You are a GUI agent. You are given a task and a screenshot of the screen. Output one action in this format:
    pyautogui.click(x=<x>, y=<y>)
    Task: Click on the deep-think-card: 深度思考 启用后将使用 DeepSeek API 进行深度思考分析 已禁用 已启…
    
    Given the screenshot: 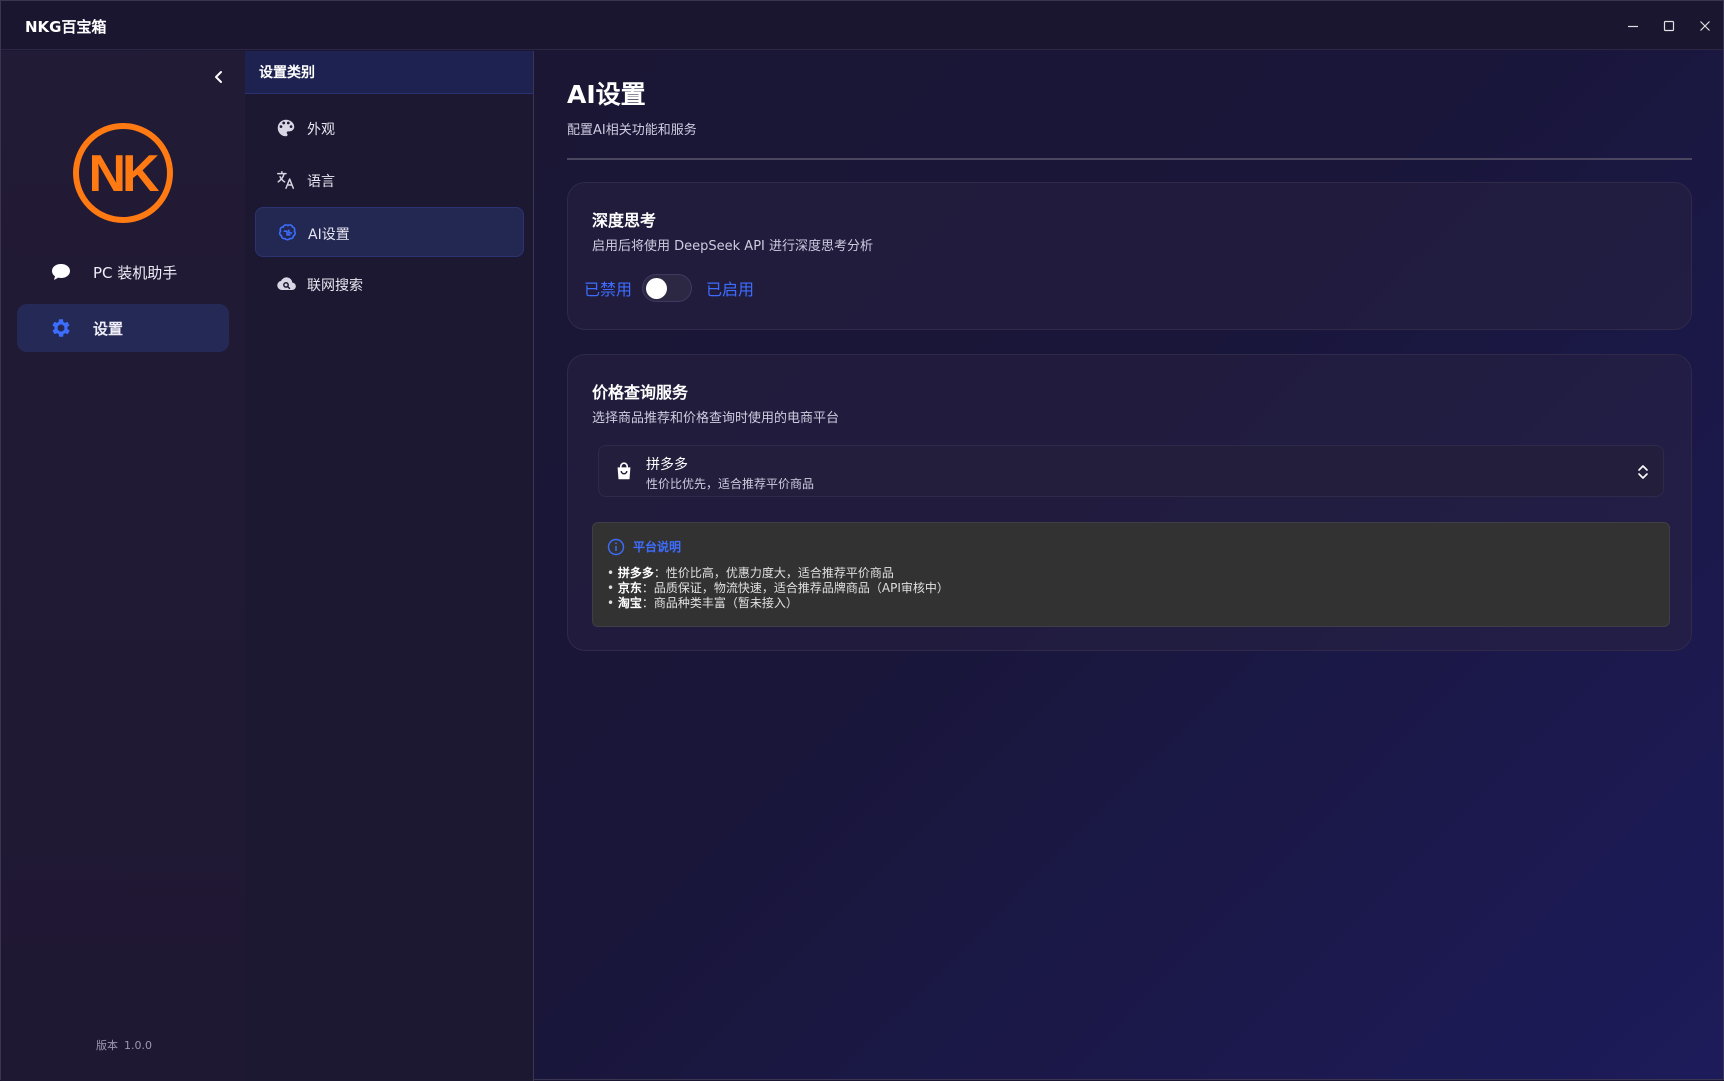 What is the action you would take?
    pyautogui.click(x=1129, y=256)
    